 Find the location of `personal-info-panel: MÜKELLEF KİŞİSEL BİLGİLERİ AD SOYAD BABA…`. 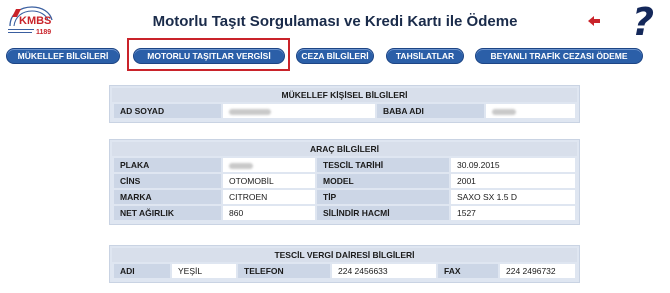

personal-info-panel: MÜKELLEF KİŞİSEL BİLGİLERİ AD SOYAD BABA… is located at coordinates (344, 104).